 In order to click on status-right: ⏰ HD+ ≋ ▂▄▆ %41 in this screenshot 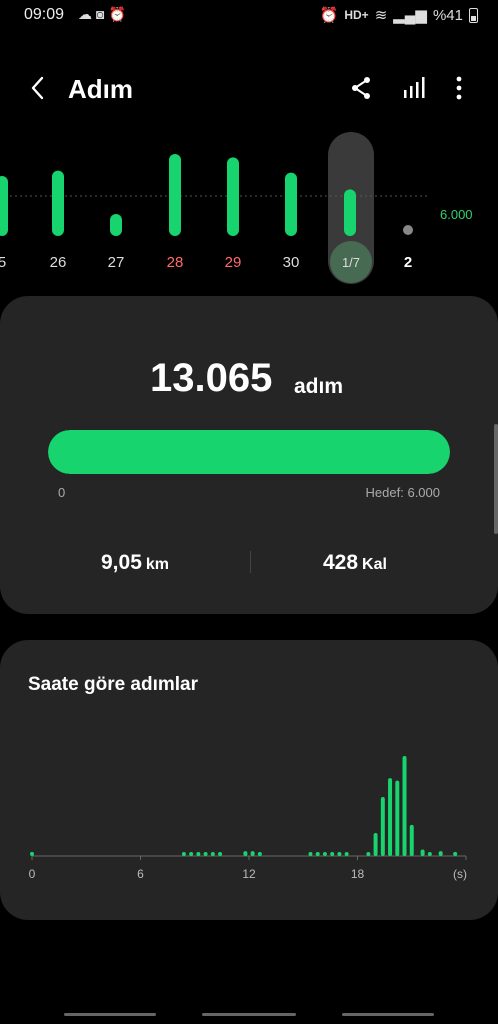, I will do `click(399, 15)`.